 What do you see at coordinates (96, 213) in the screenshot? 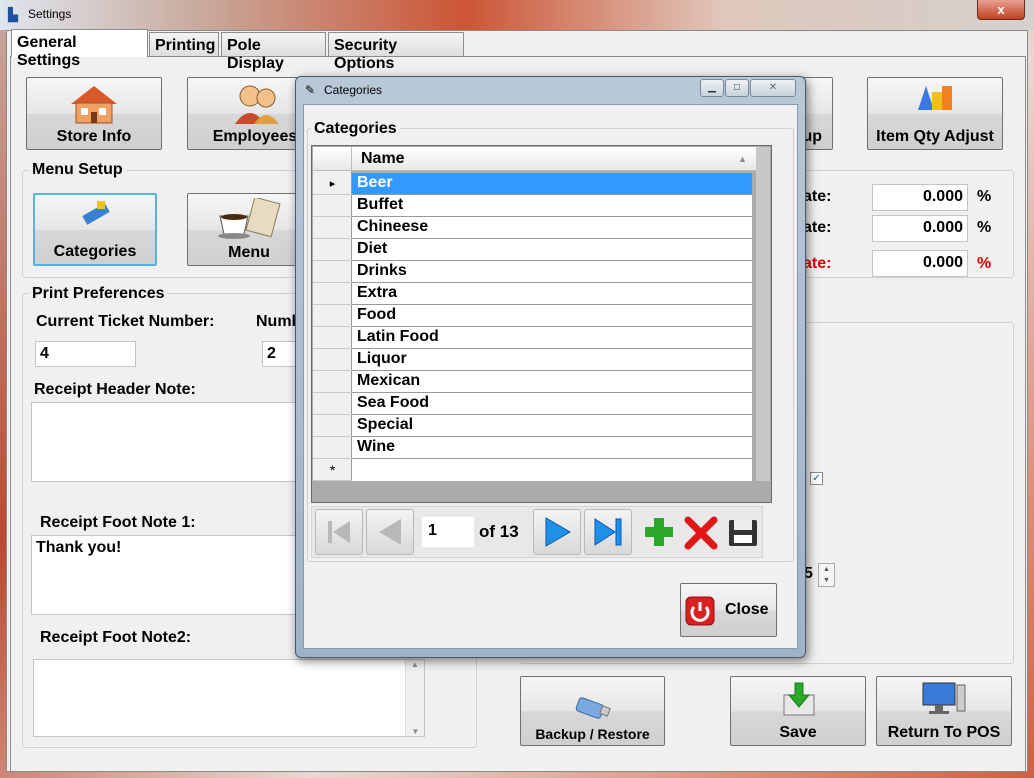
I see `brush-icon` at bounding box center [96, 213].